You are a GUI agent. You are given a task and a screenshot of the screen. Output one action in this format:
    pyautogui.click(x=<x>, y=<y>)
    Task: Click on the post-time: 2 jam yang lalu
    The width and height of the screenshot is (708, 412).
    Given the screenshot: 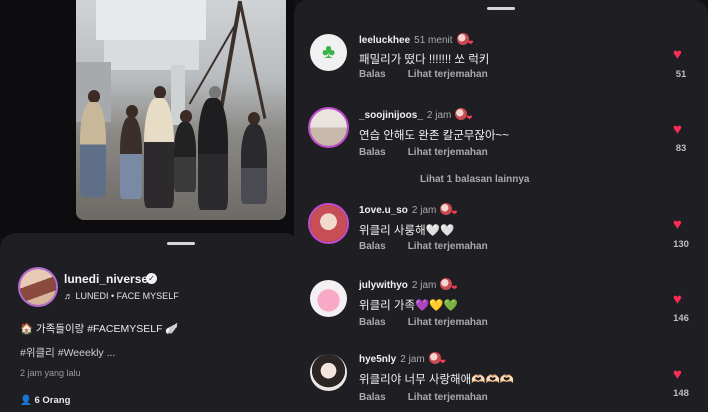 What is the action you would take?
    pyautogui.click(x=50, y=373)
    